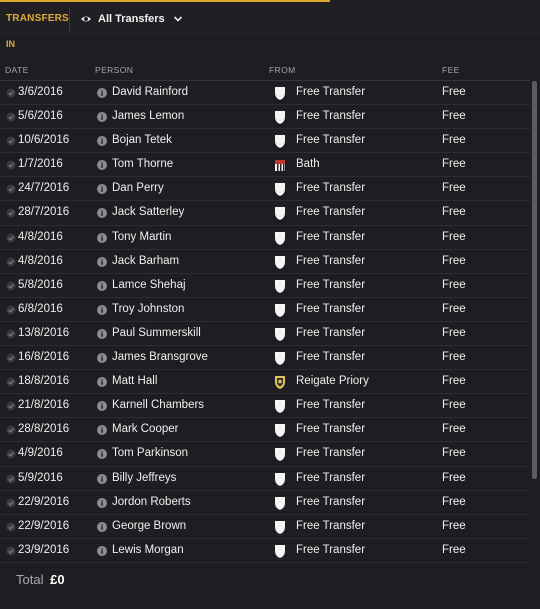 This screenshot has height=609, width=540. Describe the element at coordinates (265, 382) in the screenshot. I see `table-row: 18/8/2016 Matt Hall Reigate Priory Free` at that location.